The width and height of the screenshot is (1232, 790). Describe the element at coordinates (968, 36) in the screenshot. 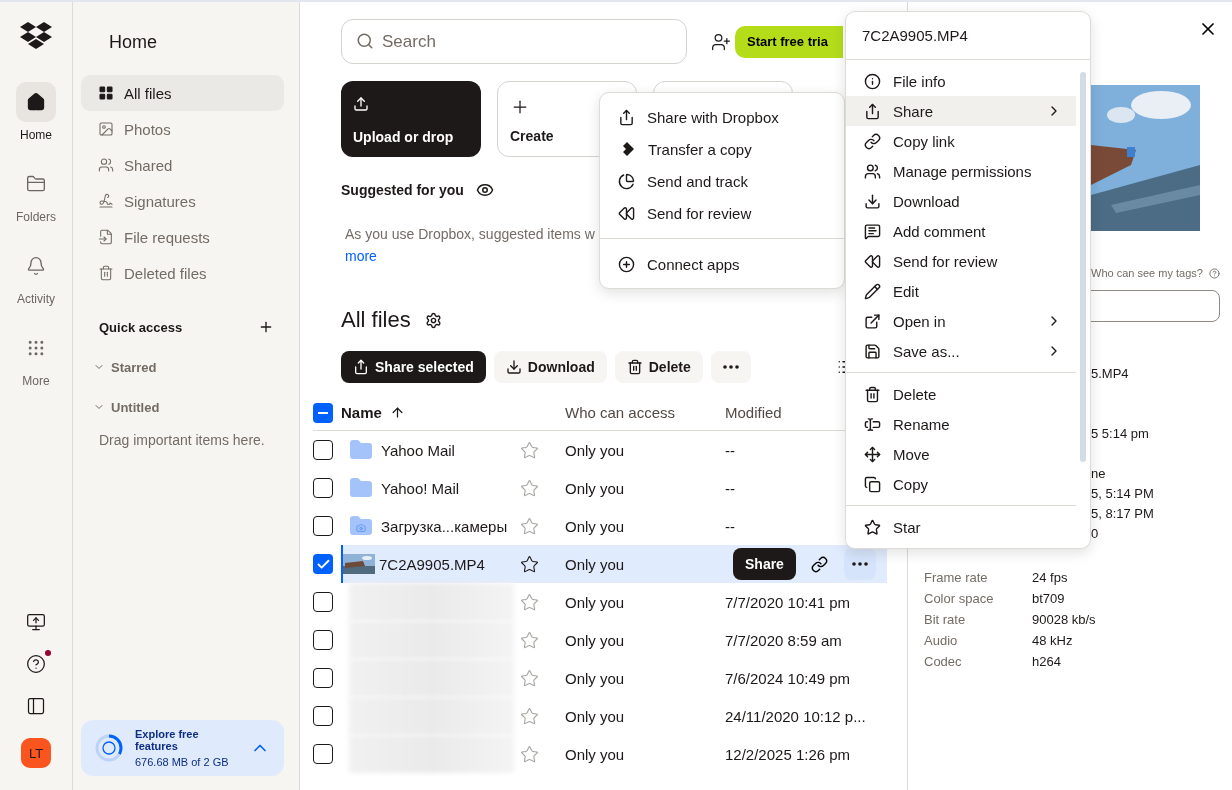

I see `menu-title: 7C2A9905.MP4` at that location.